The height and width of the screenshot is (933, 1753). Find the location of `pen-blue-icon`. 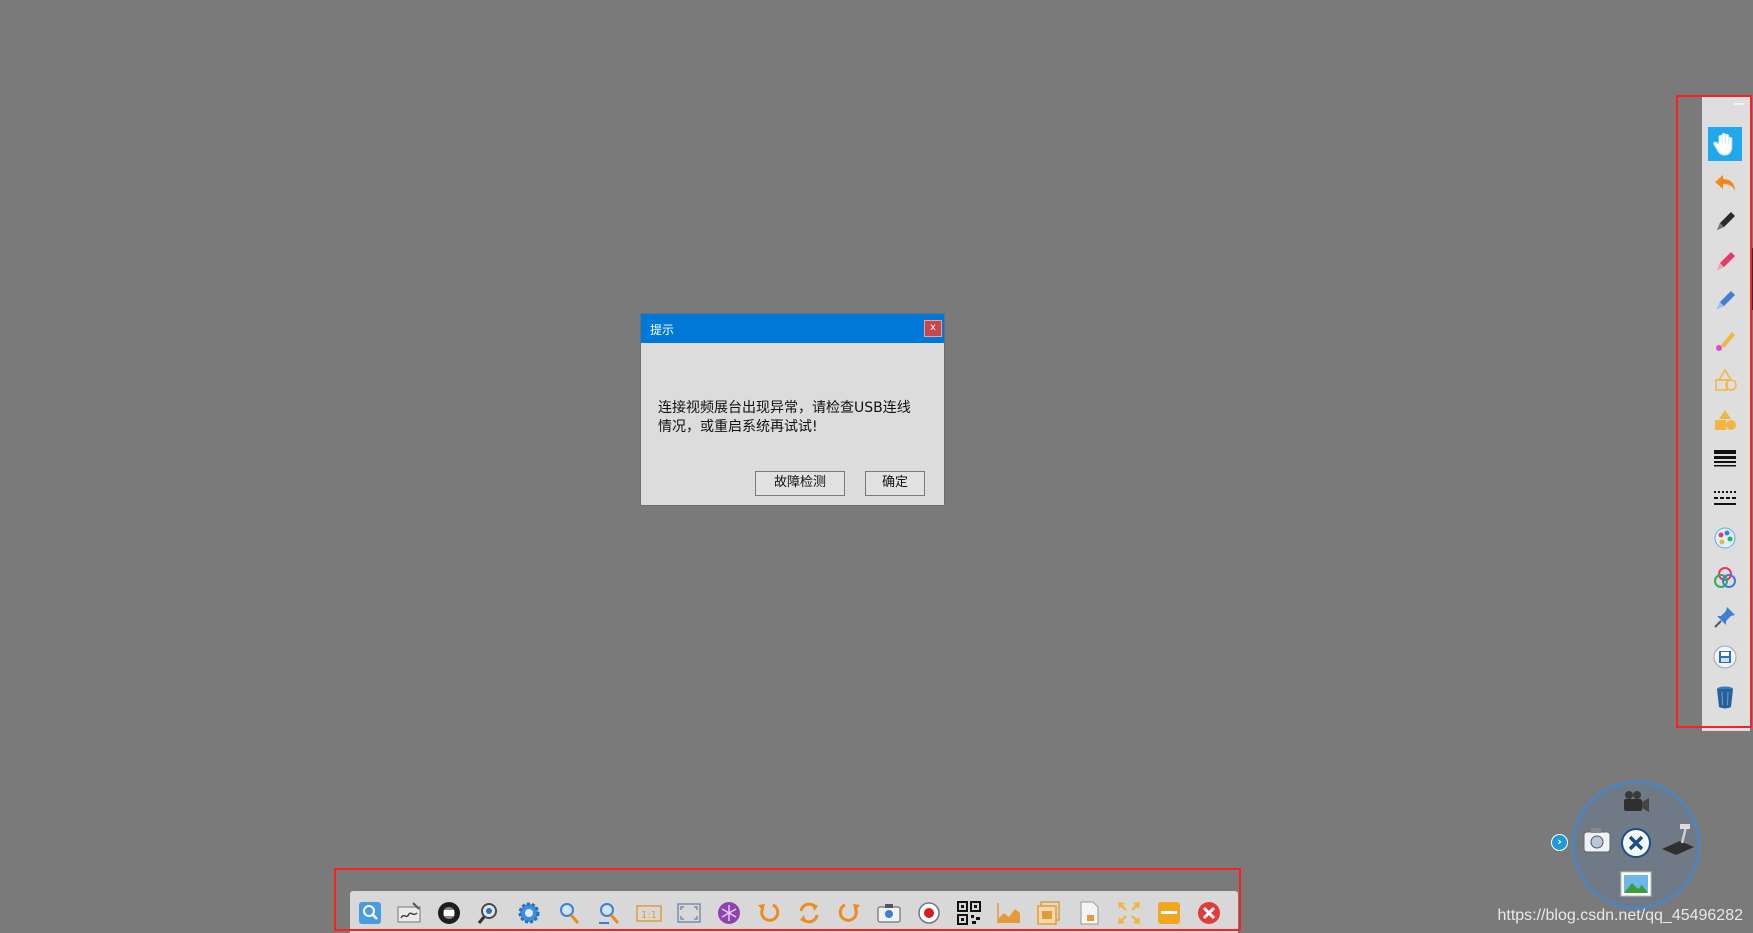

pen-blue-icon is located at coordinates (1726, 300).